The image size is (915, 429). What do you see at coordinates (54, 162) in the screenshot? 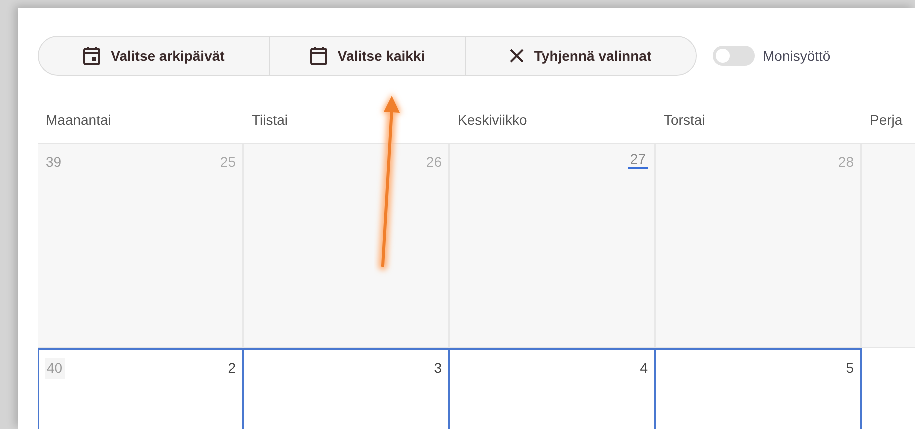
I see `week-number: 39` at bounding box center [54, 162].